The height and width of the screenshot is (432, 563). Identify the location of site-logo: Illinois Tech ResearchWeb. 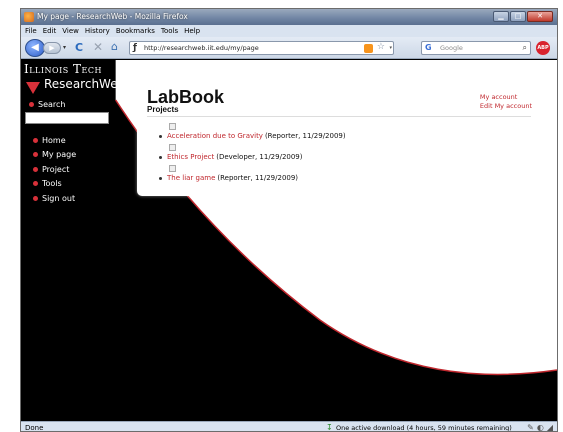
(74, 78).